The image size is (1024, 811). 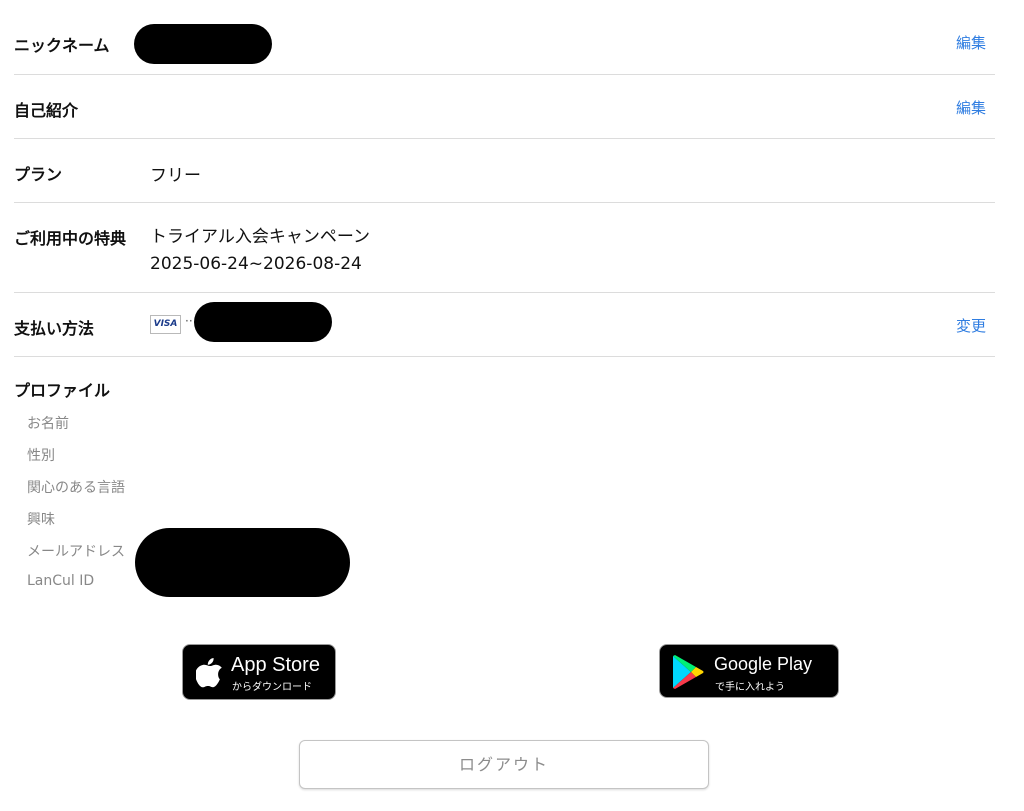 I want to click on visa-card-icon: VISA, so click(x=165, y=324).